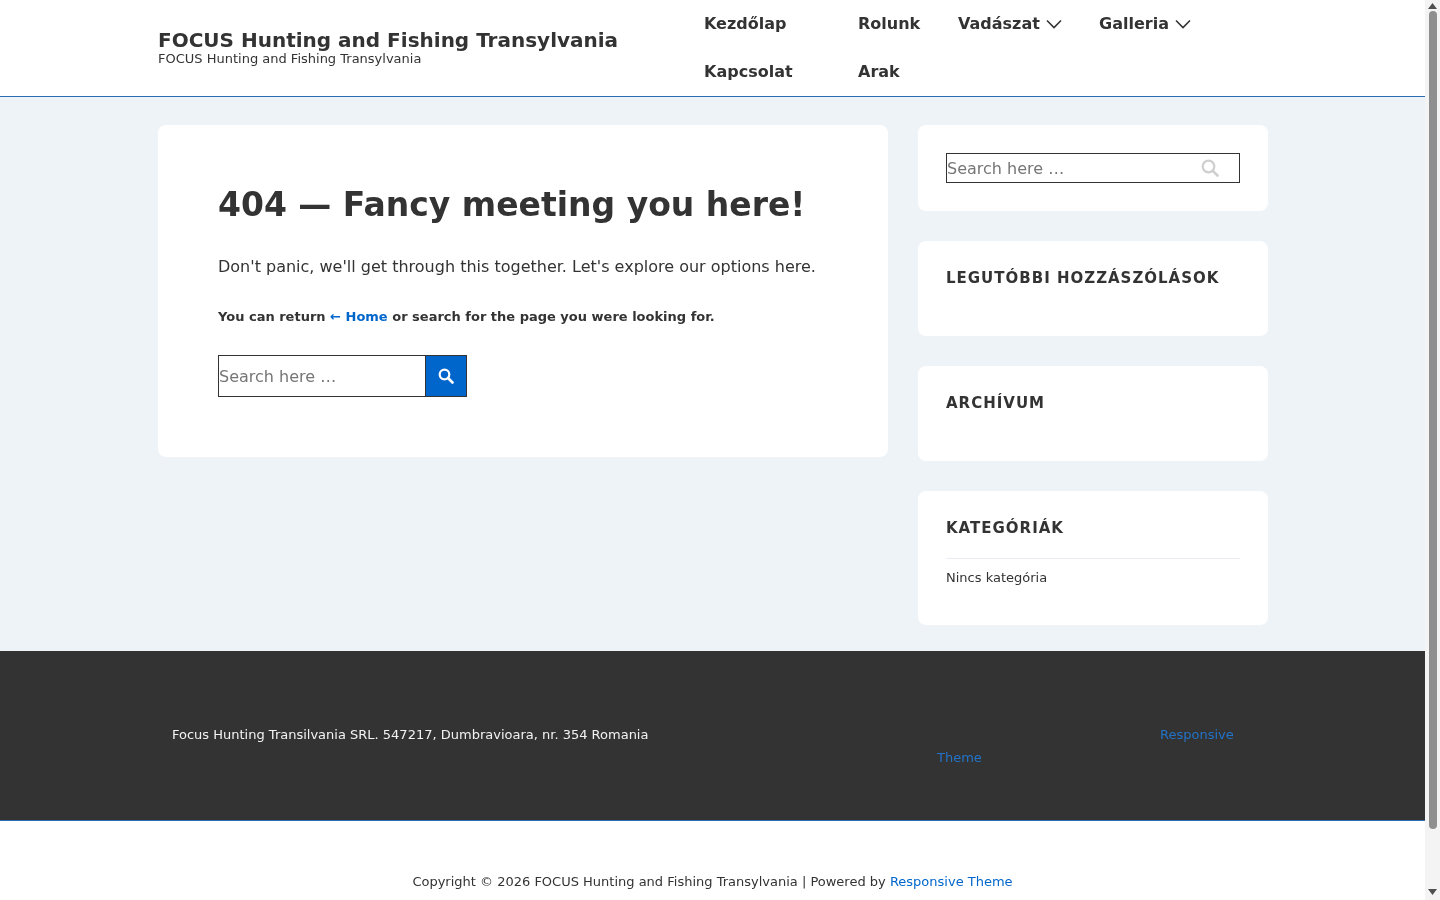 The height and width of the screenshot is (900, 1440). I want to click on scrollbar, so click(1432, 450).